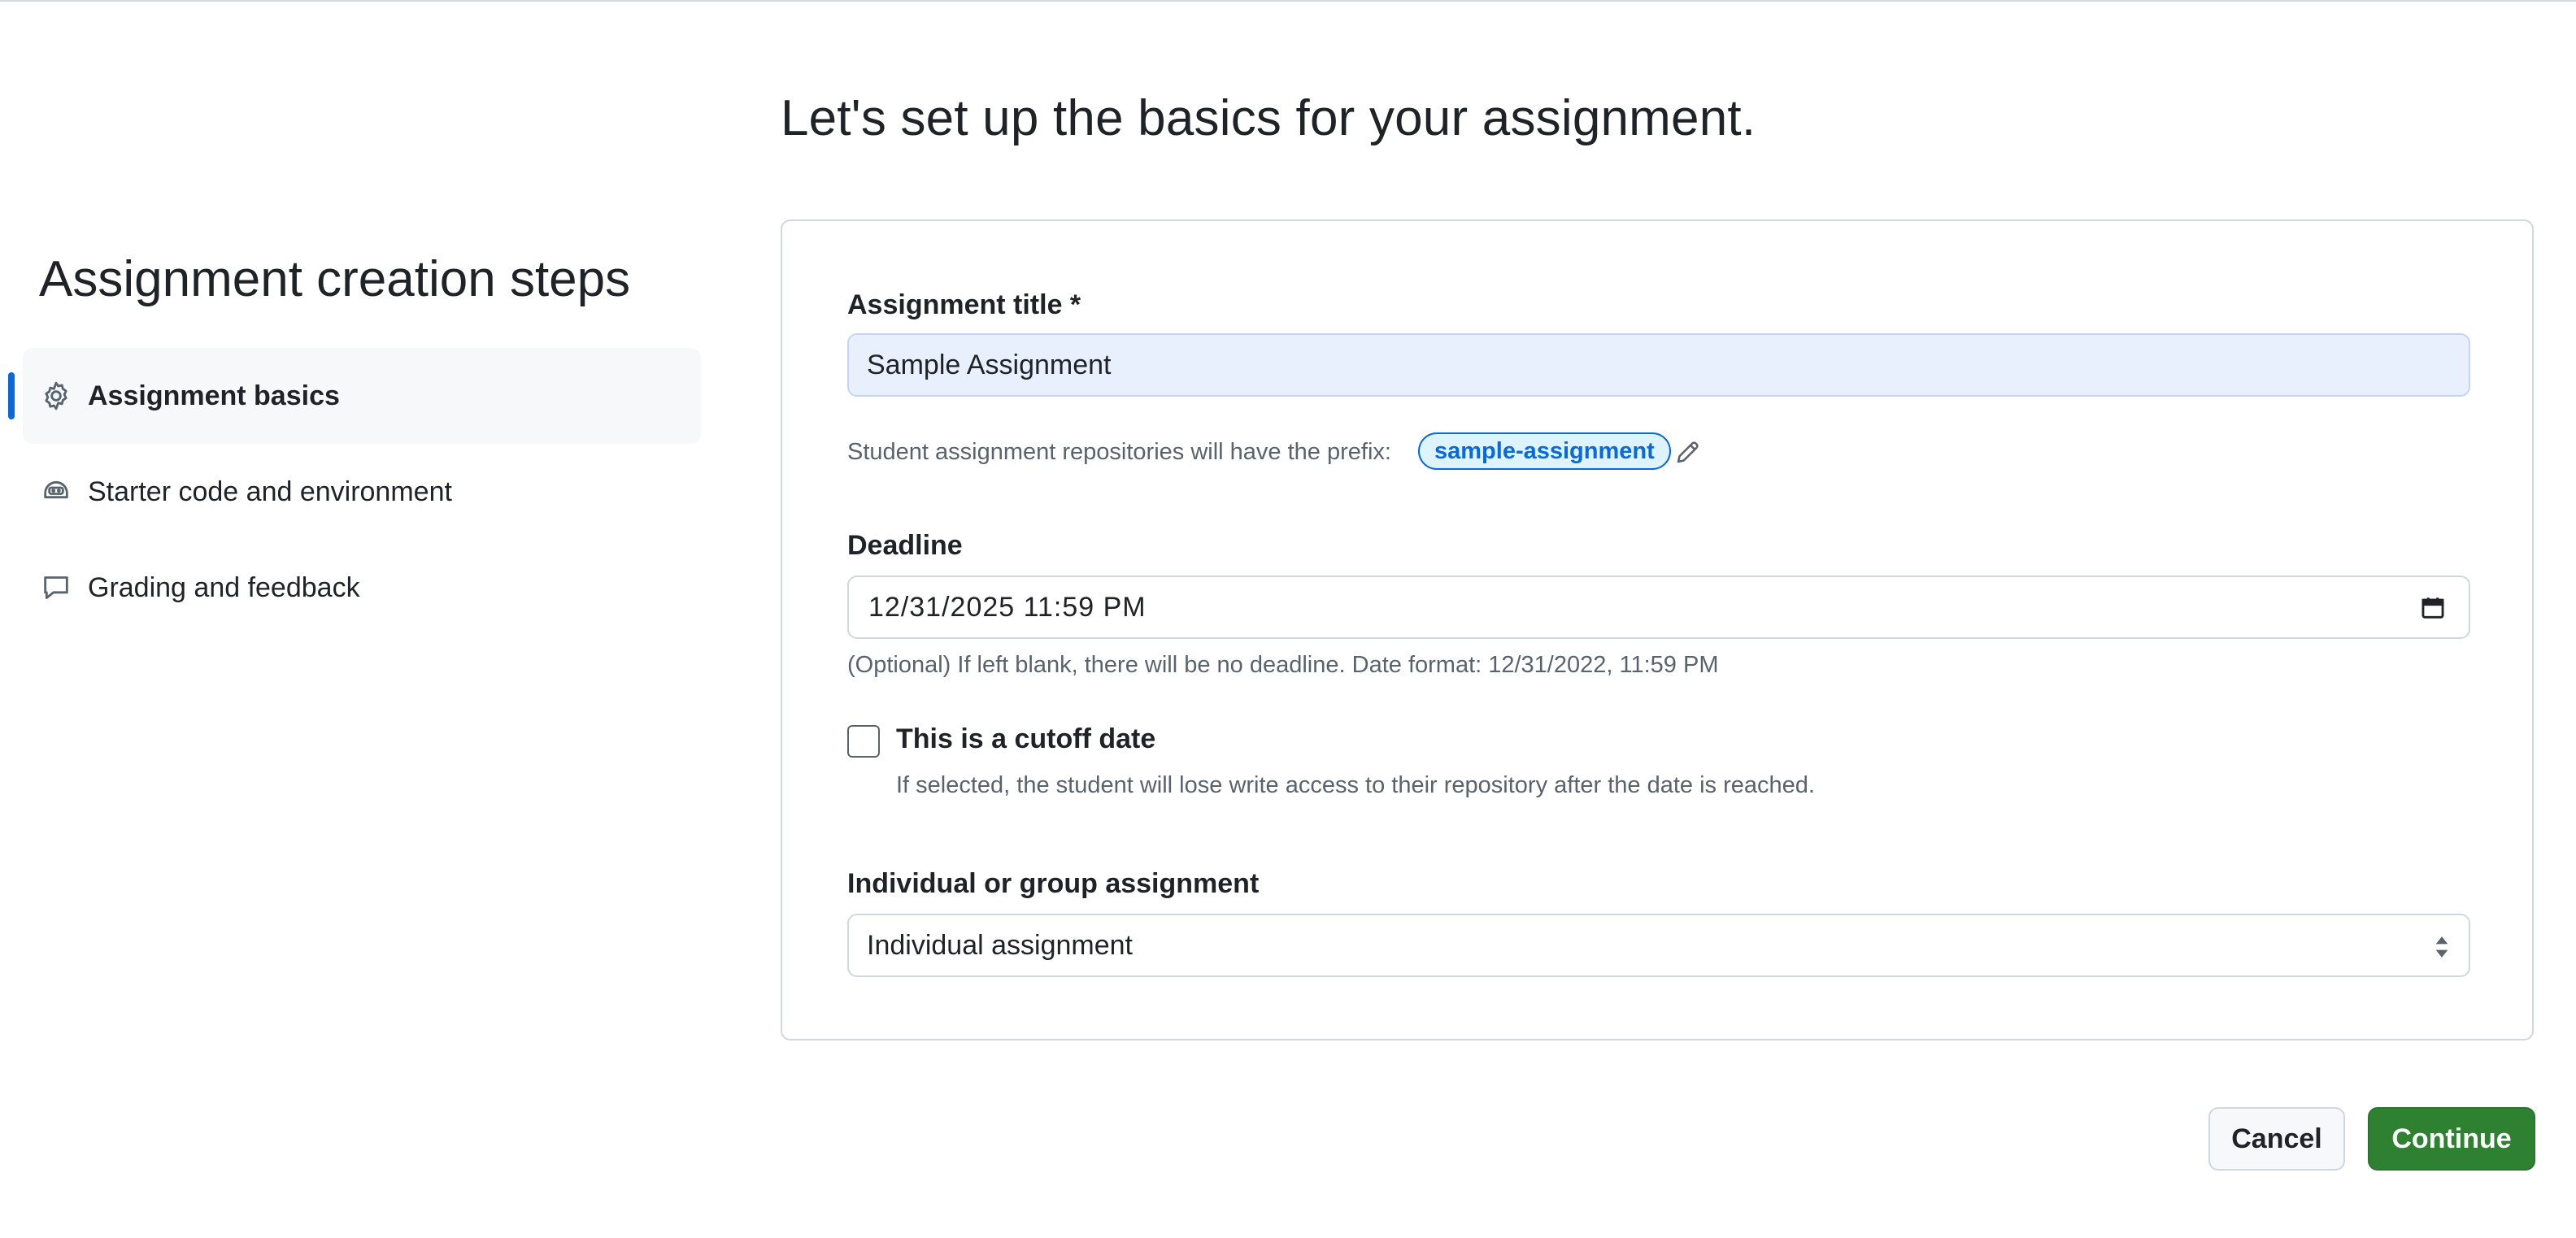 The image size is (2576, 1238). What do you see at coordinates (214, 395) in the screenshot?
I see `step-label: Assignment basics` at bounding box center [214, 395].